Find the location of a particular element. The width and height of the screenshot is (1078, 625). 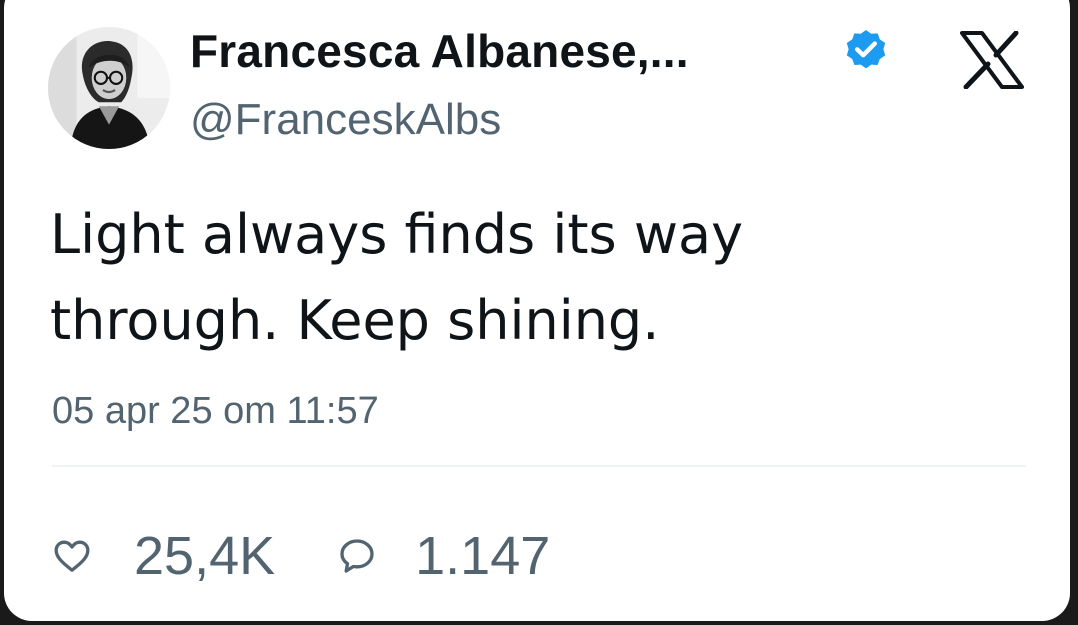

like-button: 25,4K is located at coordinates (163, 556).